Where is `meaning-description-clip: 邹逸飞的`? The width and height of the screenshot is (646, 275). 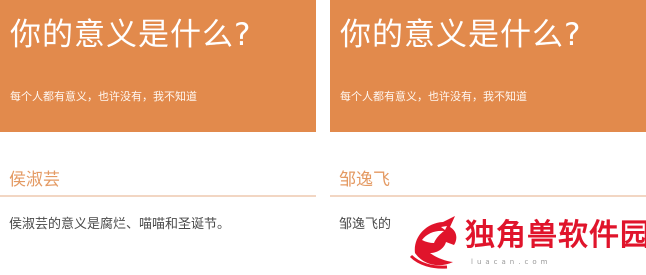
meaning-description-clip: 邹逸飞的 is located at coordinates (370, 227).